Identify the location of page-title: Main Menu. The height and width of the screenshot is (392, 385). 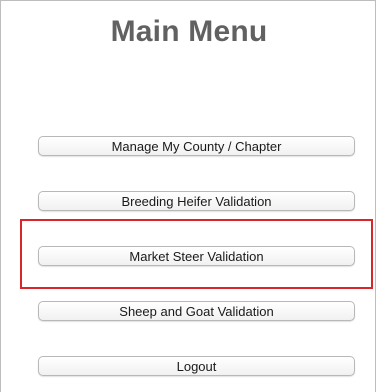
(189, 31).